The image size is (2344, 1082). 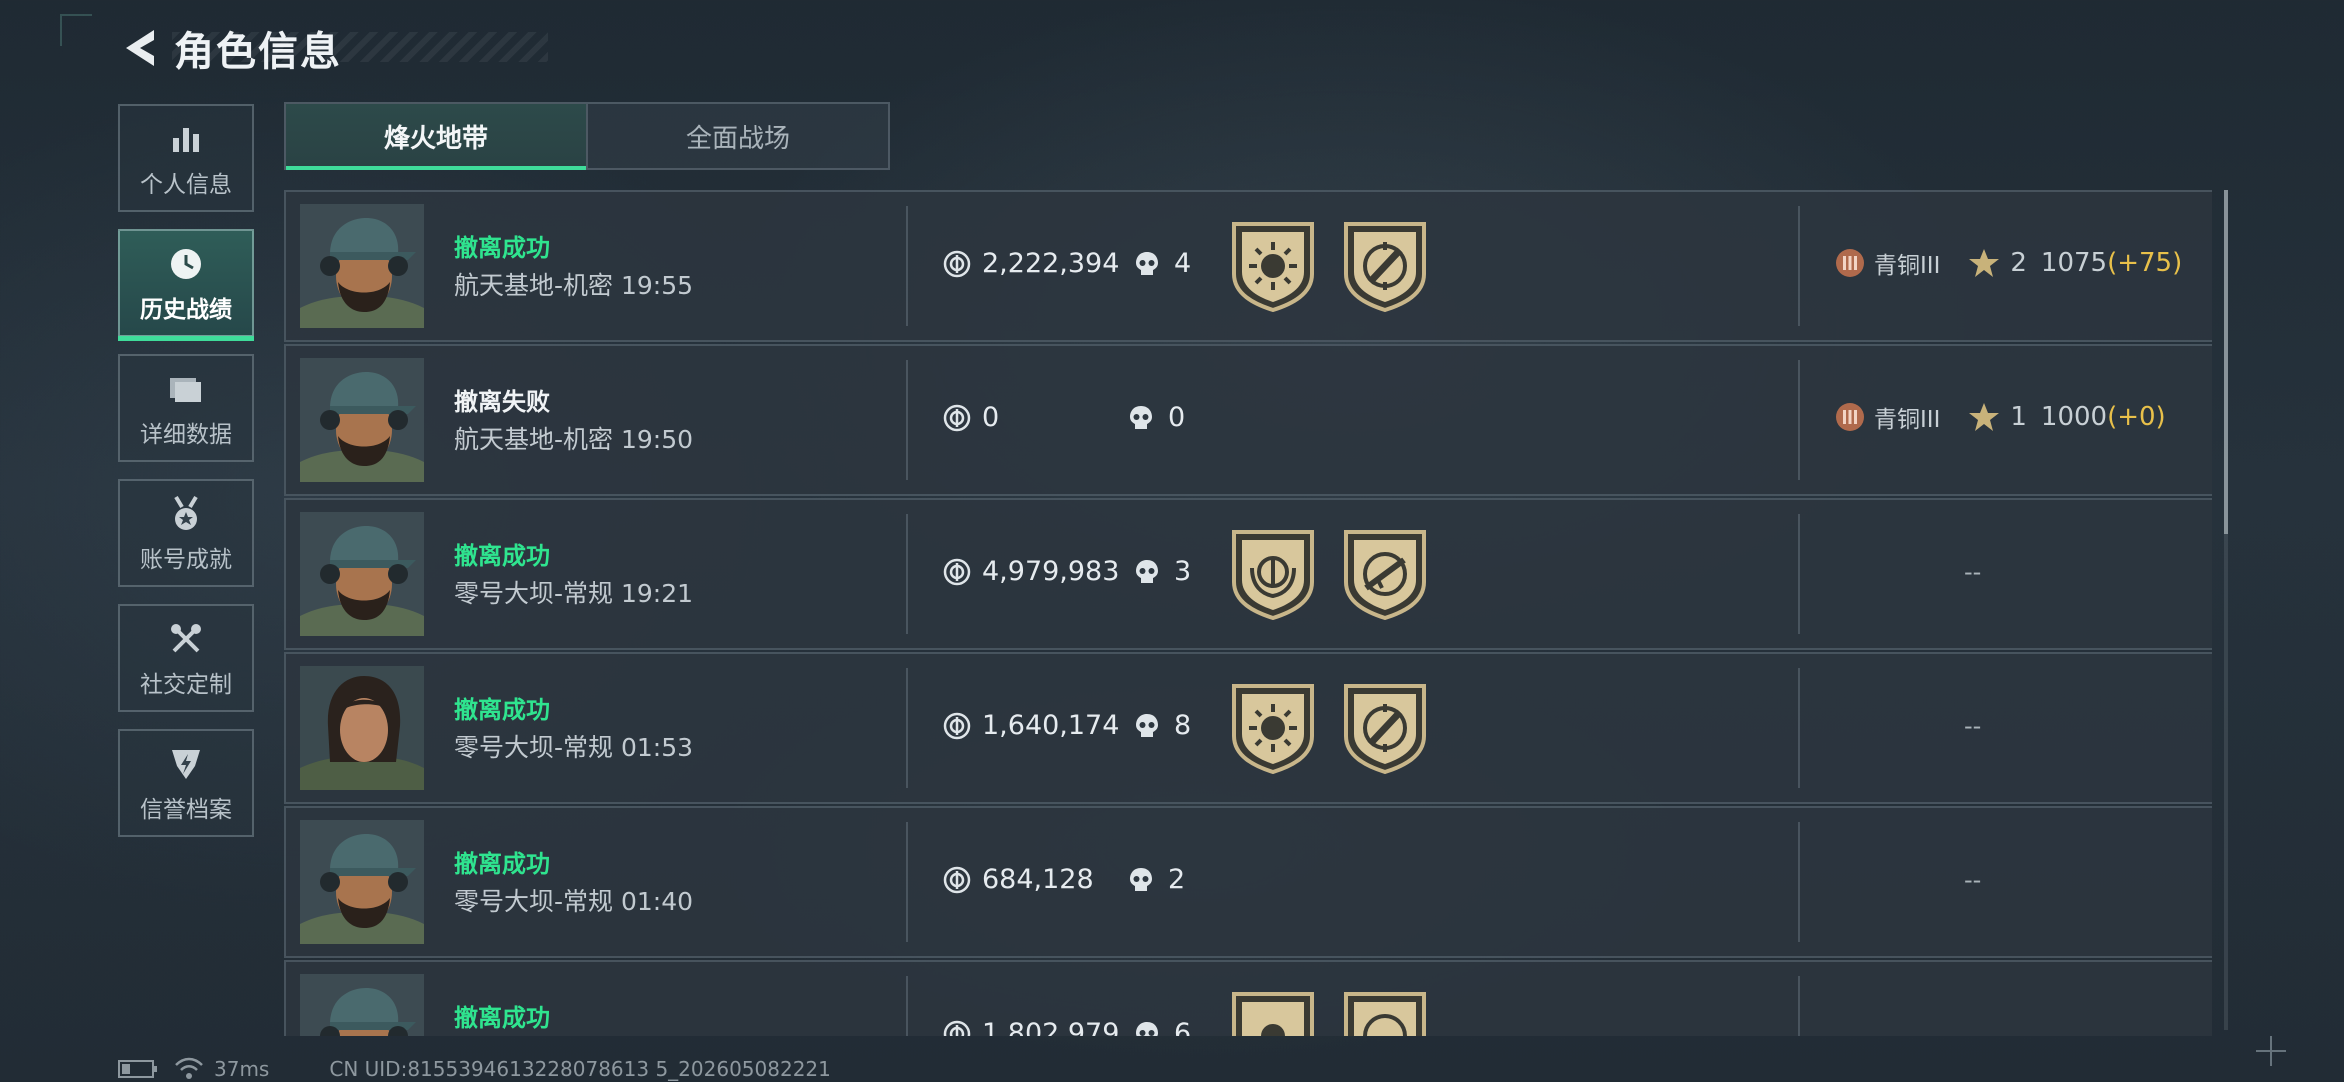 What do you see at coordinates (1177, 879) in the screenshot?
I see `kill-count-text: 2` at bounding box center [1177, 879].